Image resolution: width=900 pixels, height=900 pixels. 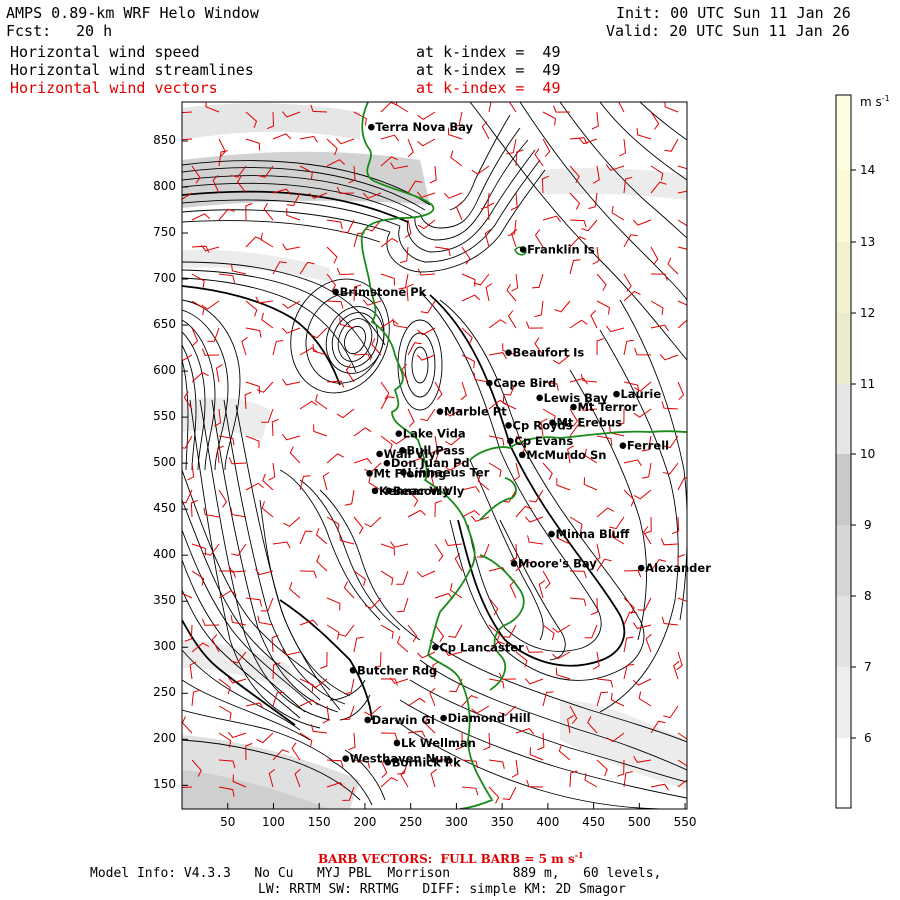 What do you see at coordinates (589, 423) in the screenshot?
I see `place-label: Mt Erebus` at bounding box center [589, 423].